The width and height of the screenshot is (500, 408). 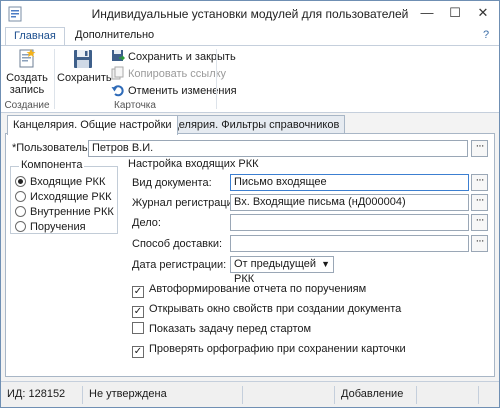 I want to click on checkbox-auto-report: ✓ Автоформирование отчета по поручениям, so click(x=249, y=290).